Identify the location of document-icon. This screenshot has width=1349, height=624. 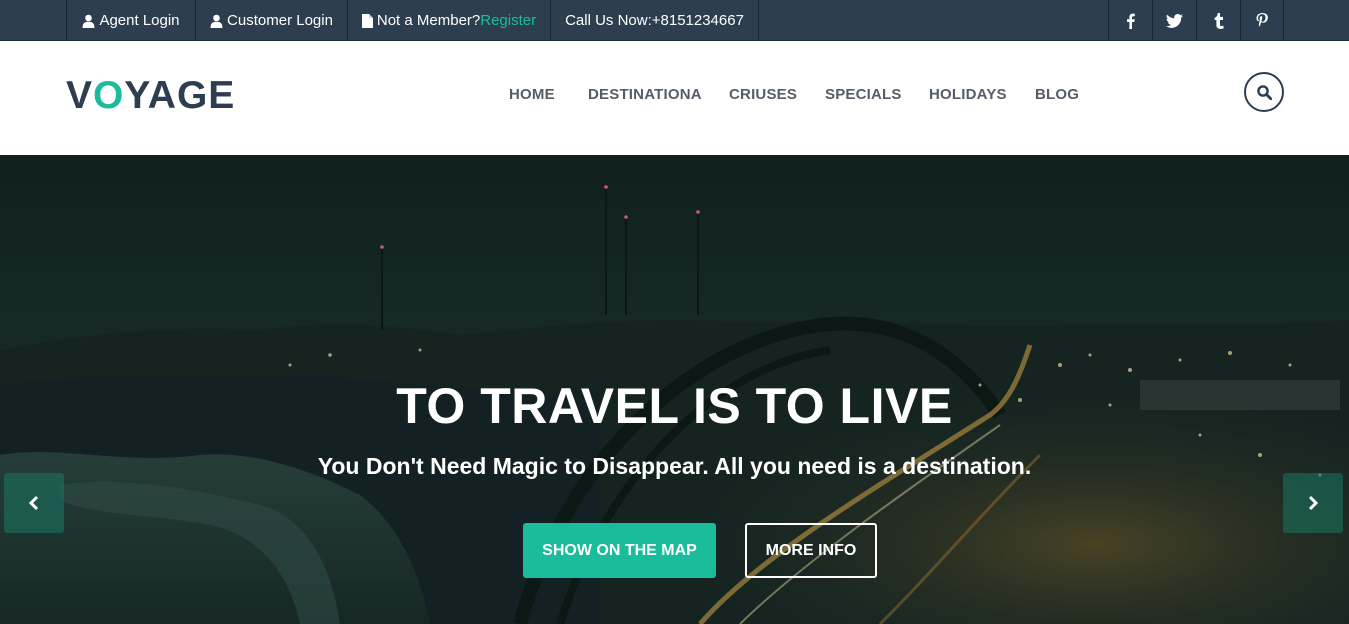
(367, 20).